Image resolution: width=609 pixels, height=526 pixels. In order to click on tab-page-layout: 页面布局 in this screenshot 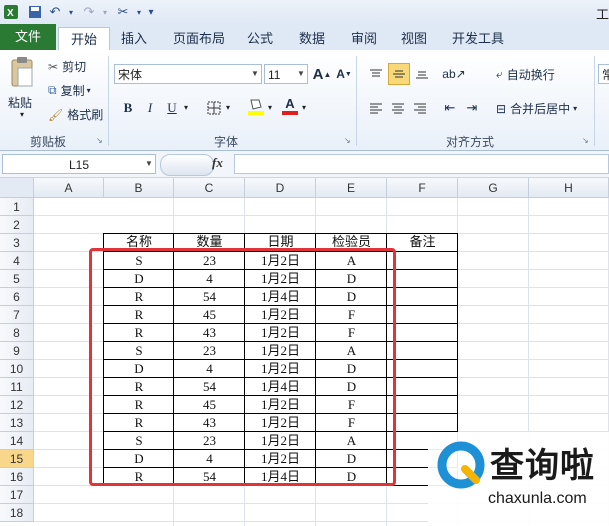, I will do `click(199, 38)`.